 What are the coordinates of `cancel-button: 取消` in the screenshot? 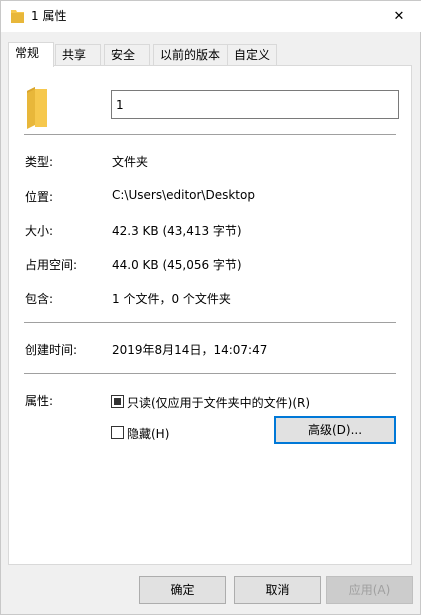 It's located at (277, 590).